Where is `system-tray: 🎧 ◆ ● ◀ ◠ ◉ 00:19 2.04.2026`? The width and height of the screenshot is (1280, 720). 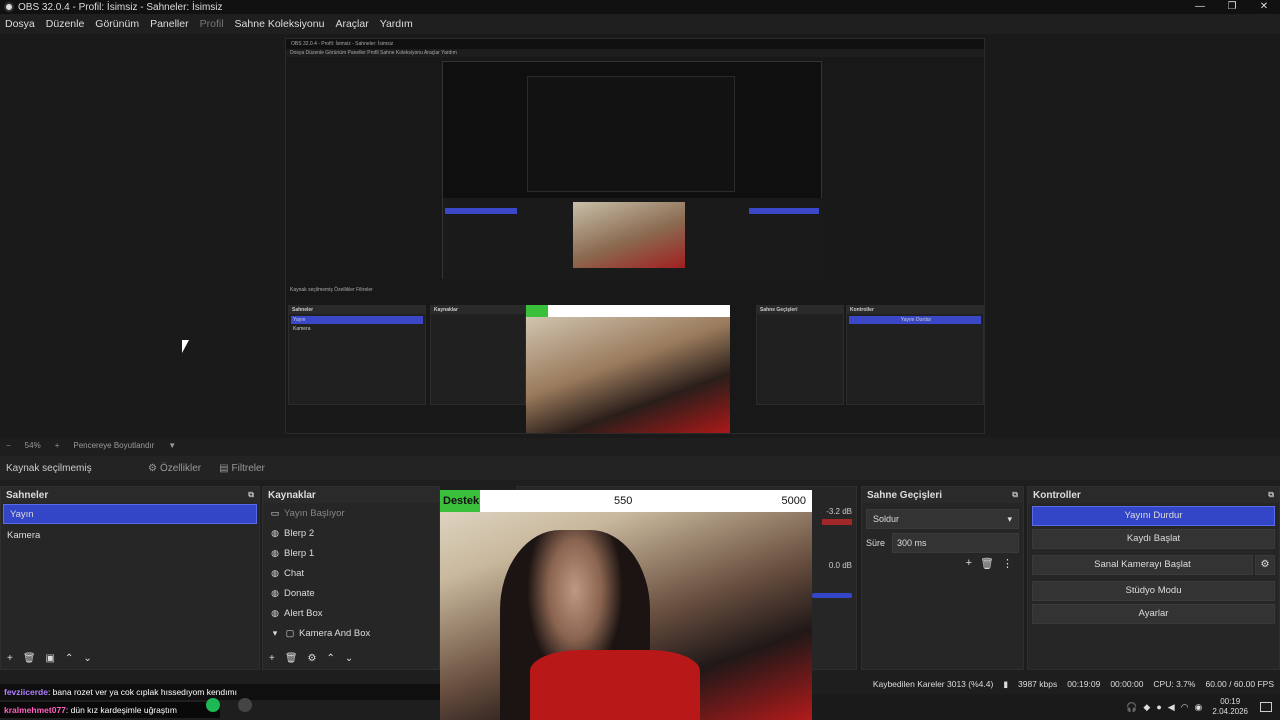 system-tray: 🎧 ◆ ● ◀ ◠ ◉ 00:19 2.04.2026 is located at coordinates (1046, 707).